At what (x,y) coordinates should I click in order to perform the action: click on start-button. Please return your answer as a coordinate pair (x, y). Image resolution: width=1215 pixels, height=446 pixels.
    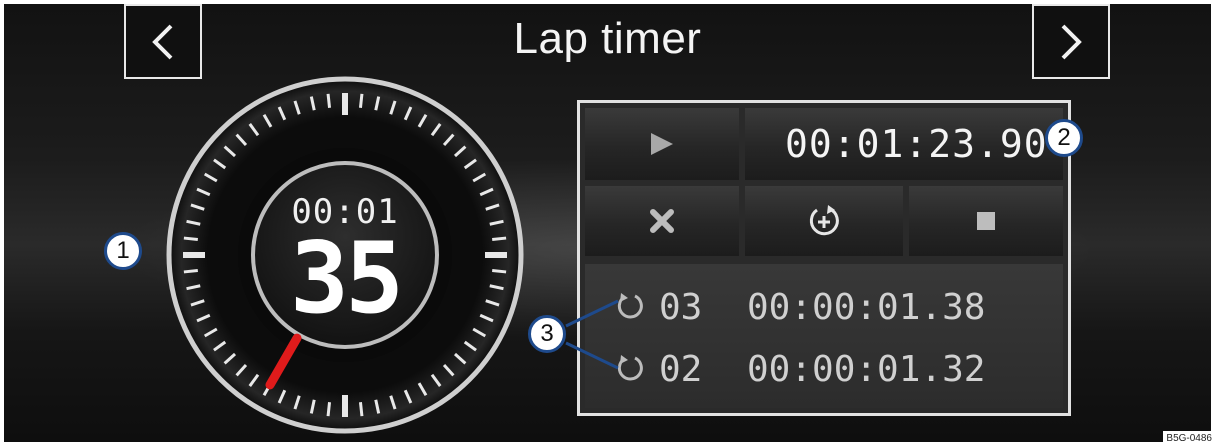
    Looking at the image, I should click on (662, 144).